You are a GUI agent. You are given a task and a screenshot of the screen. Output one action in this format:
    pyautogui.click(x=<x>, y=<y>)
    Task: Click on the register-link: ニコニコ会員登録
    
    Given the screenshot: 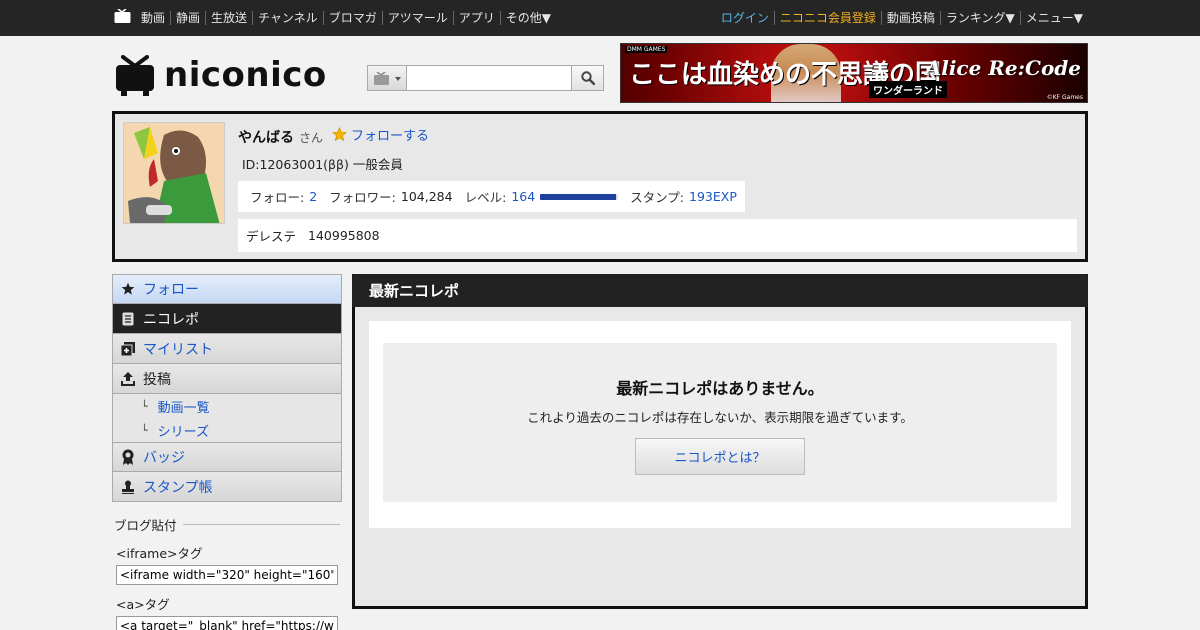 What is the action you would take?
    pyautogui.click(x=827, y=18)
    